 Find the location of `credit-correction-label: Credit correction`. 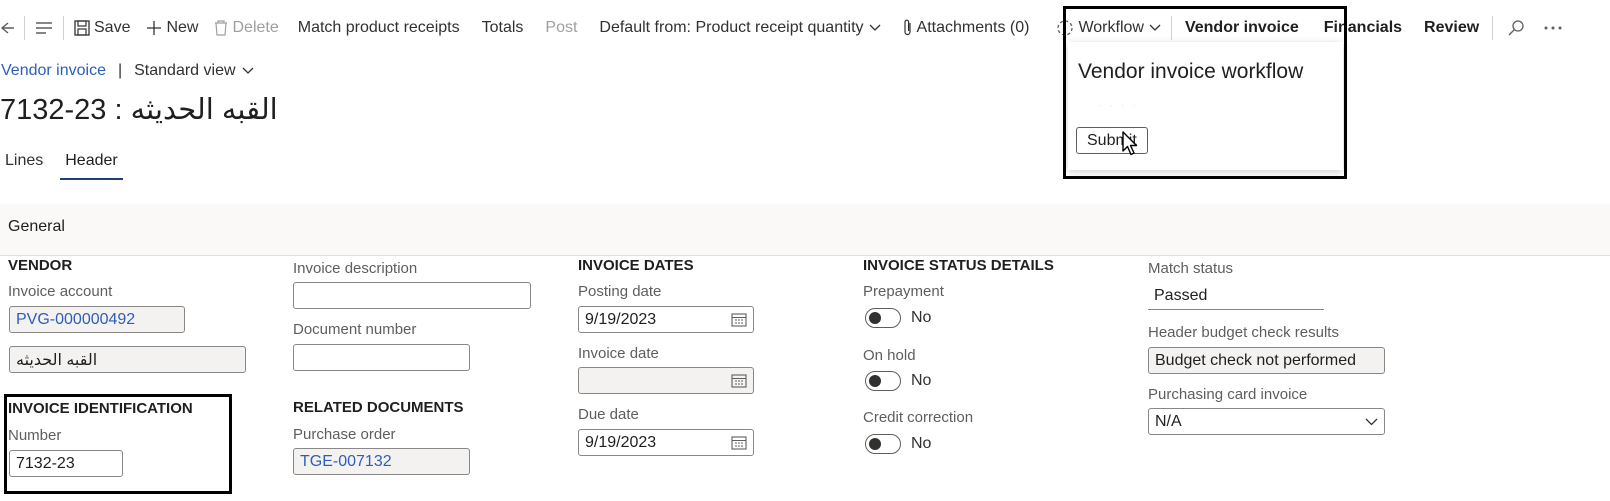

credit-correction-label: Credit correction is located at coordinates (918, 417).